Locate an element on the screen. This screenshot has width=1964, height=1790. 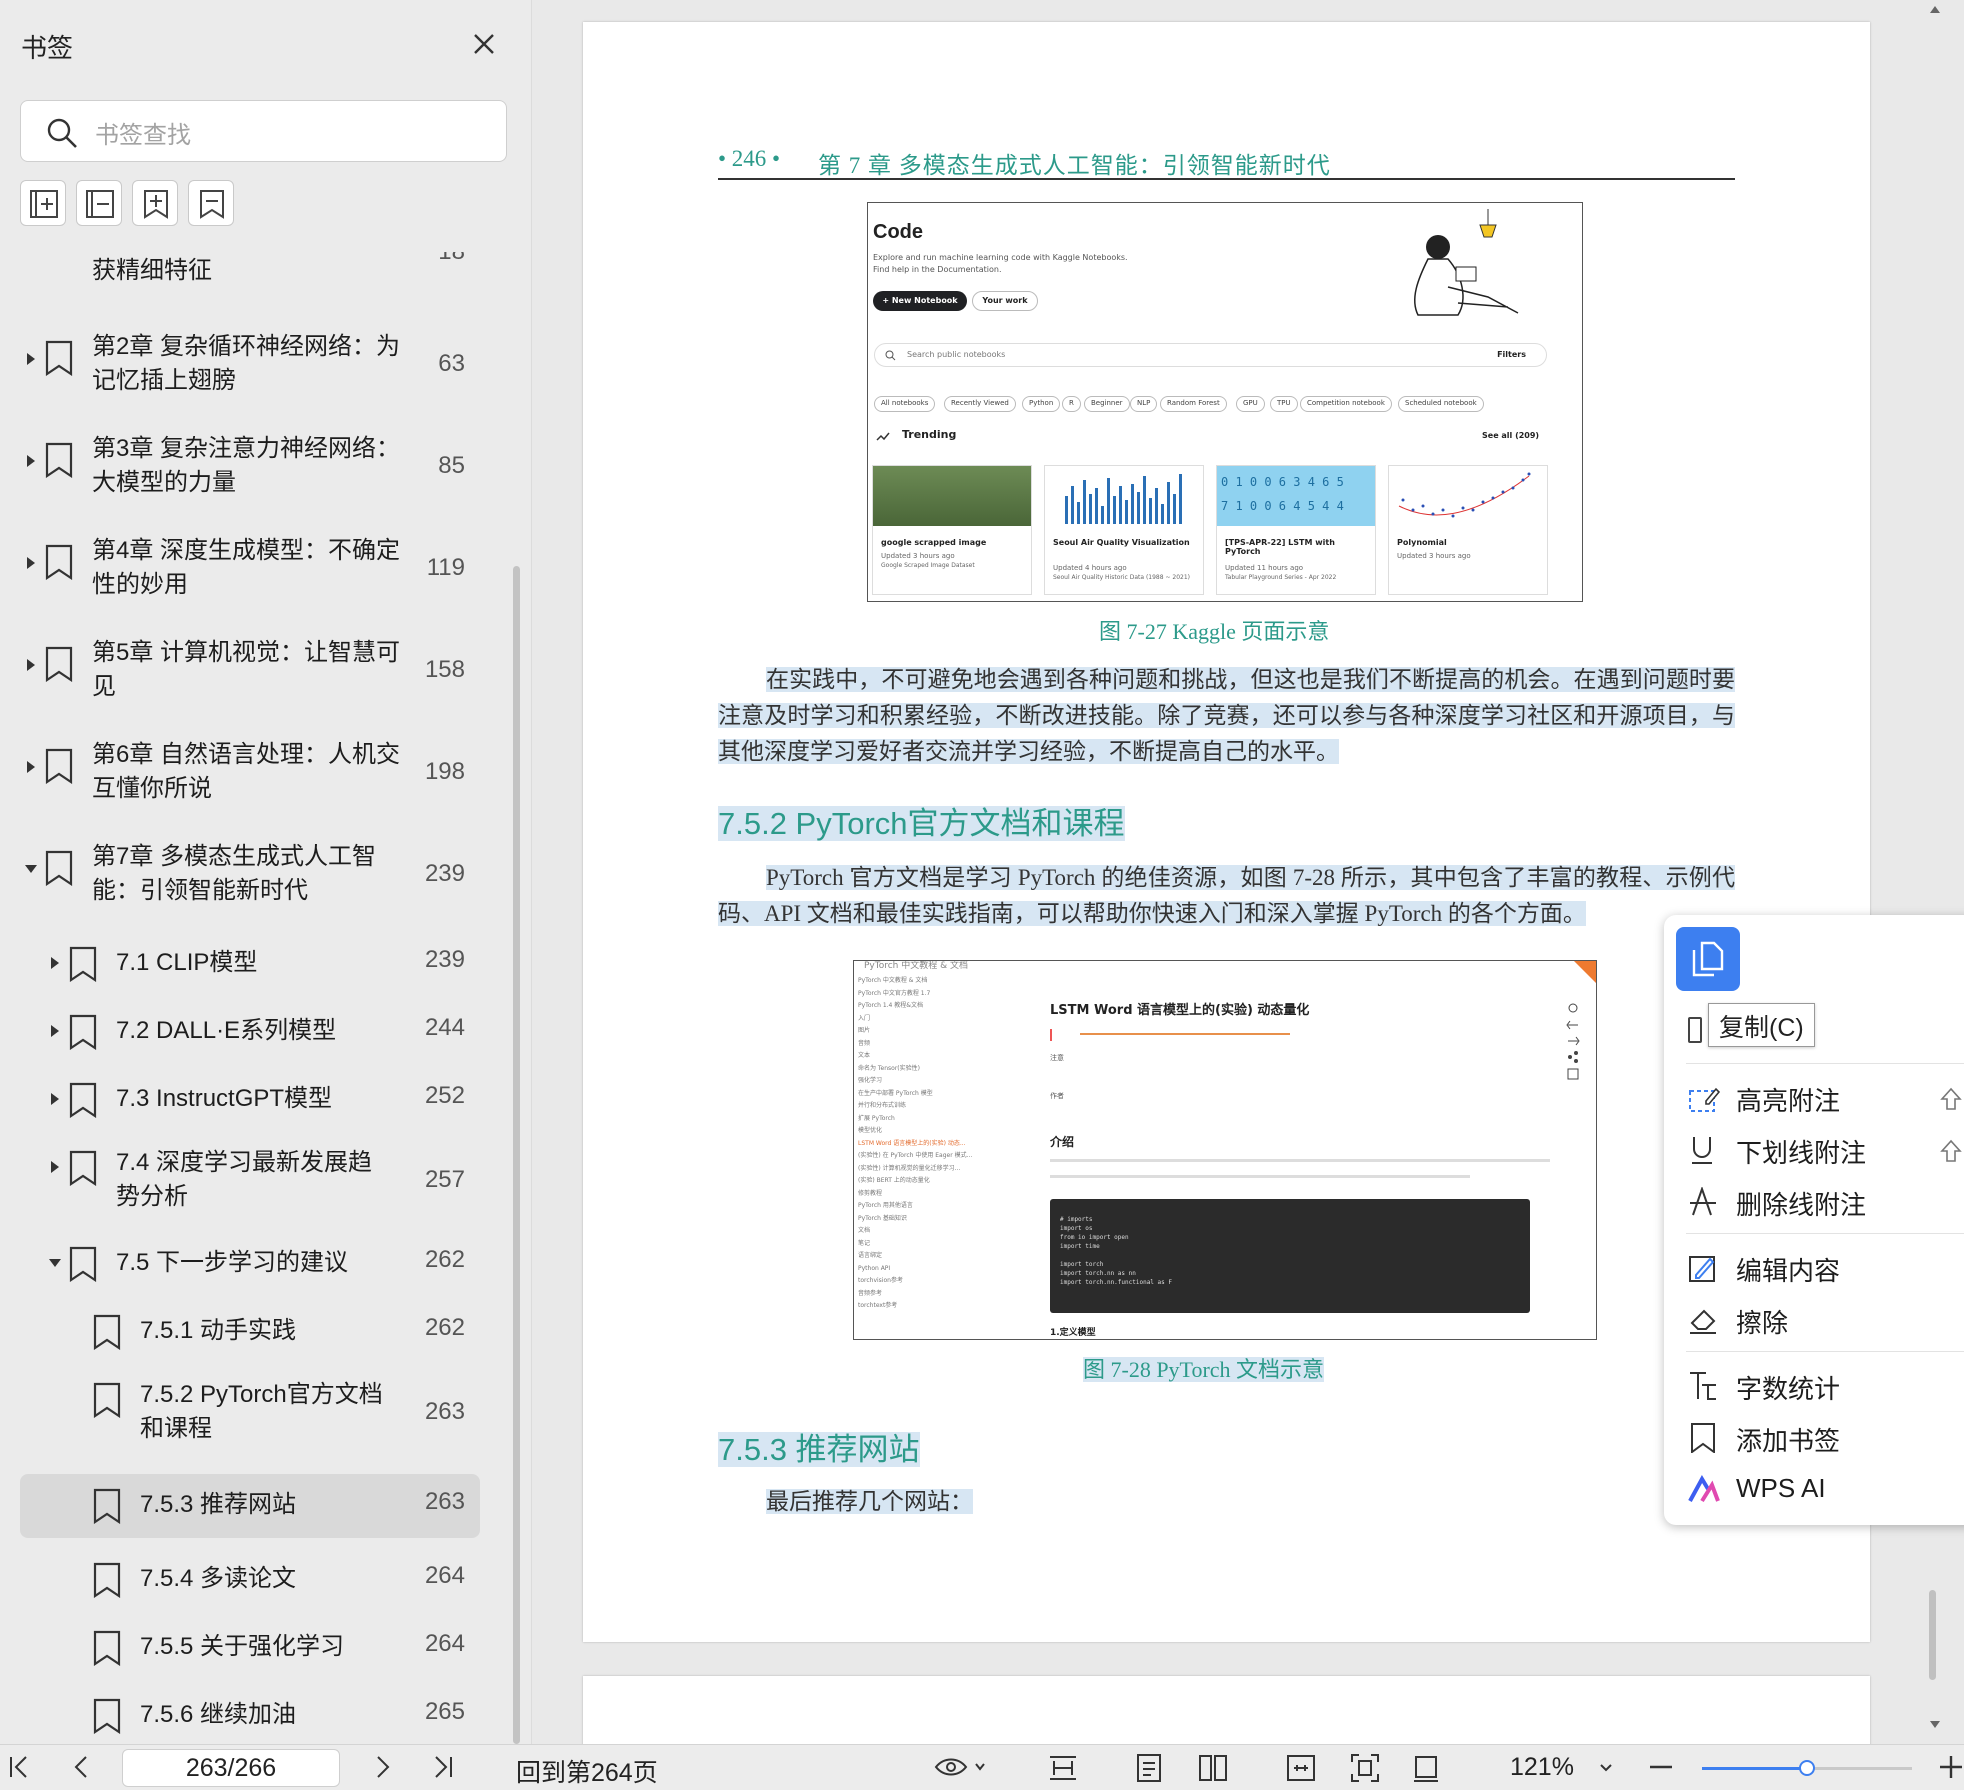
strikethrough-note-item: 删除线附注 is located at coordinates (1826, 1203).